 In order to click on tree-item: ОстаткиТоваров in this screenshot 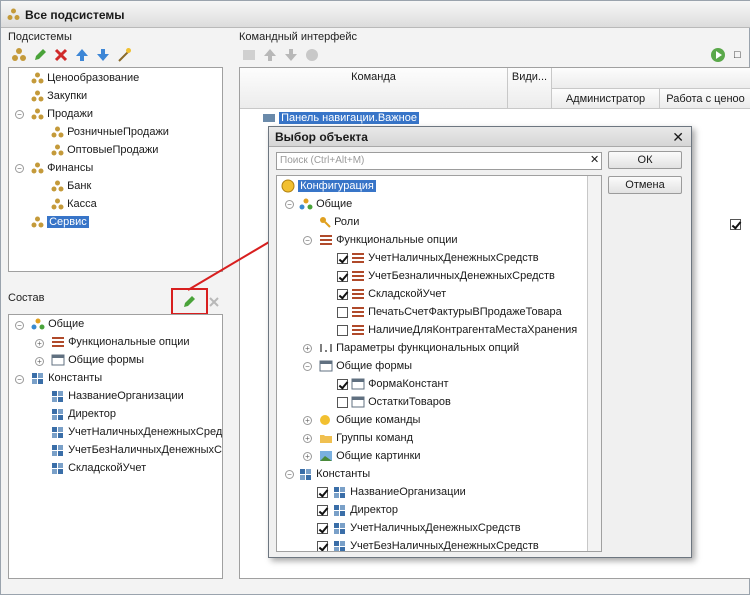, I will do `click(401, 402)`.